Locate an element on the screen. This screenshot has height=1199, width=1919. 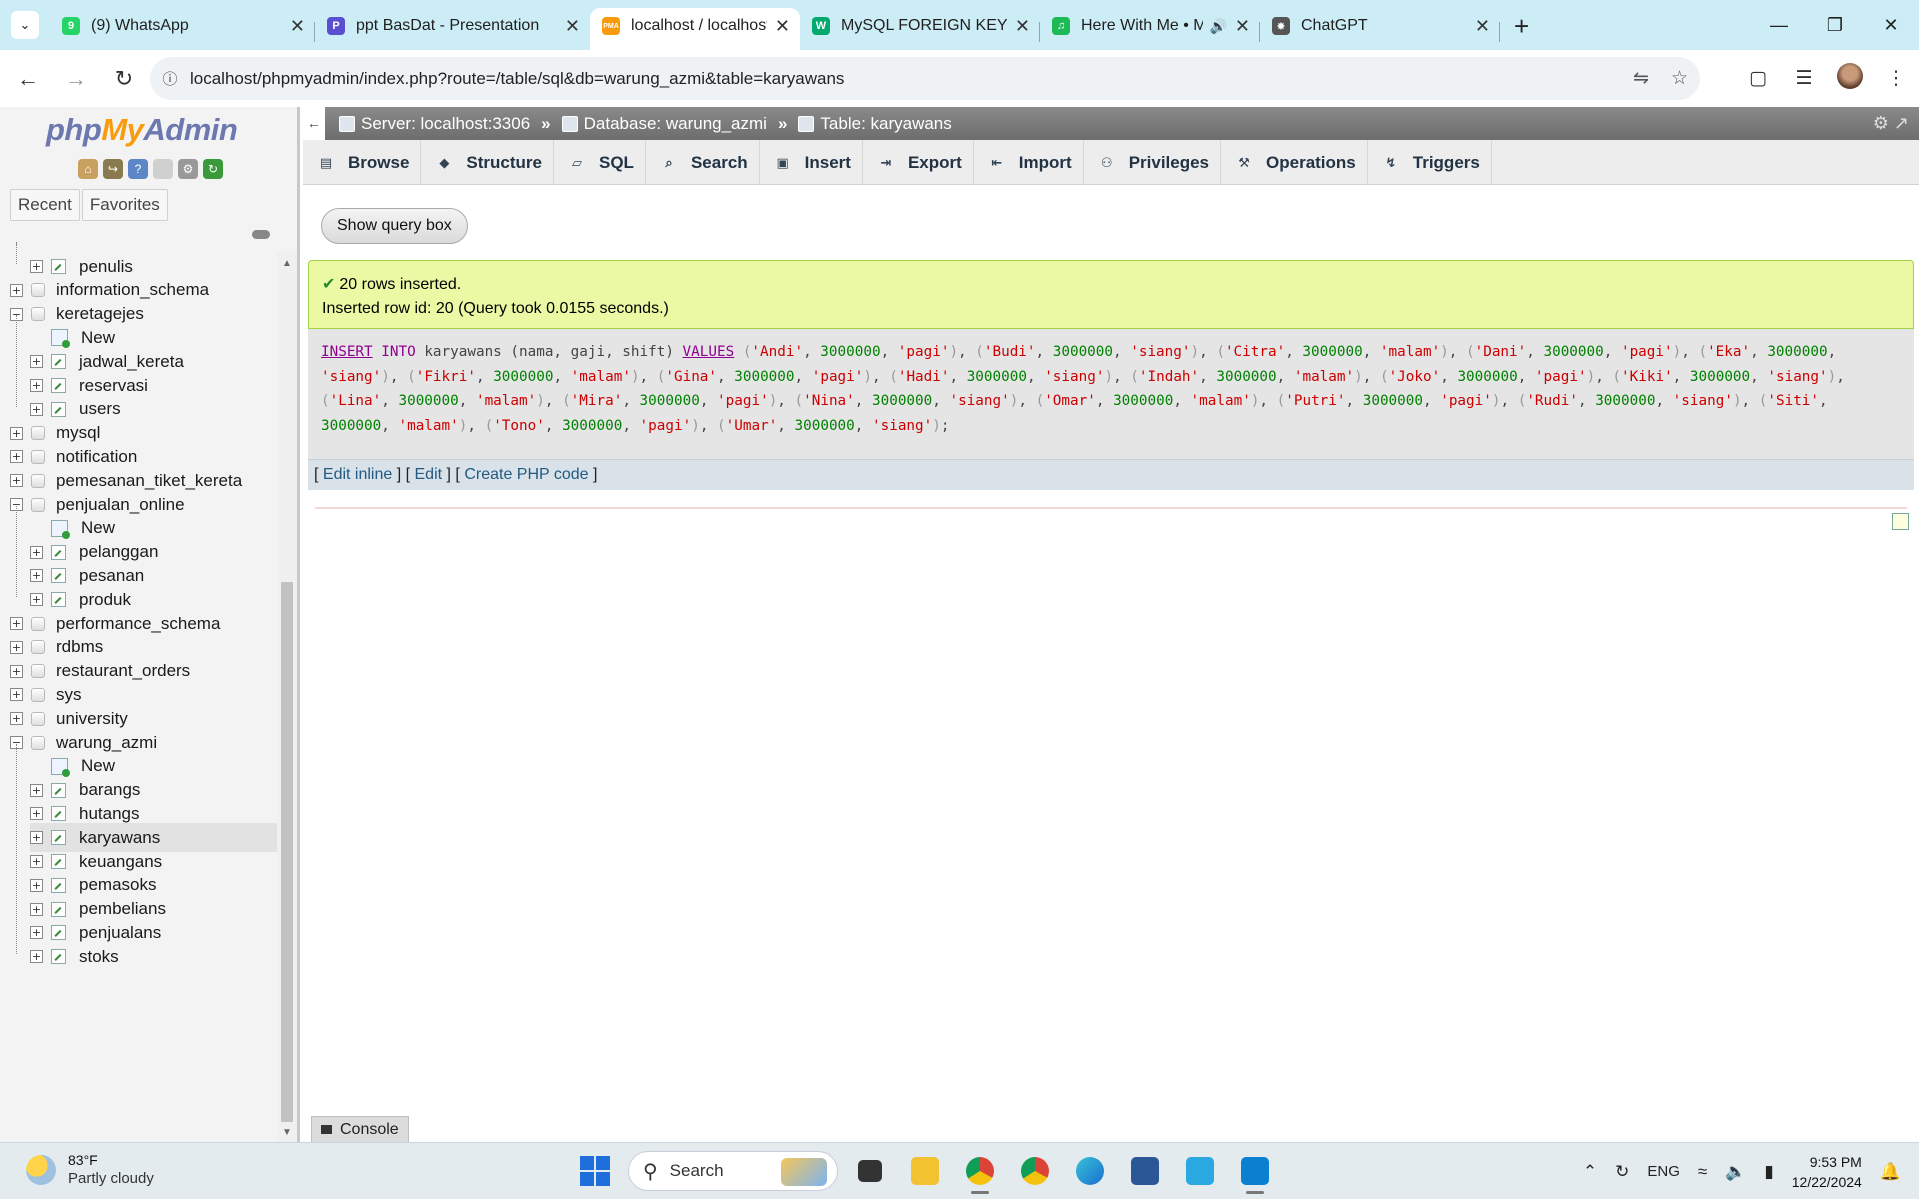
tree-label: hutangs is located at coordinates (109, 814).